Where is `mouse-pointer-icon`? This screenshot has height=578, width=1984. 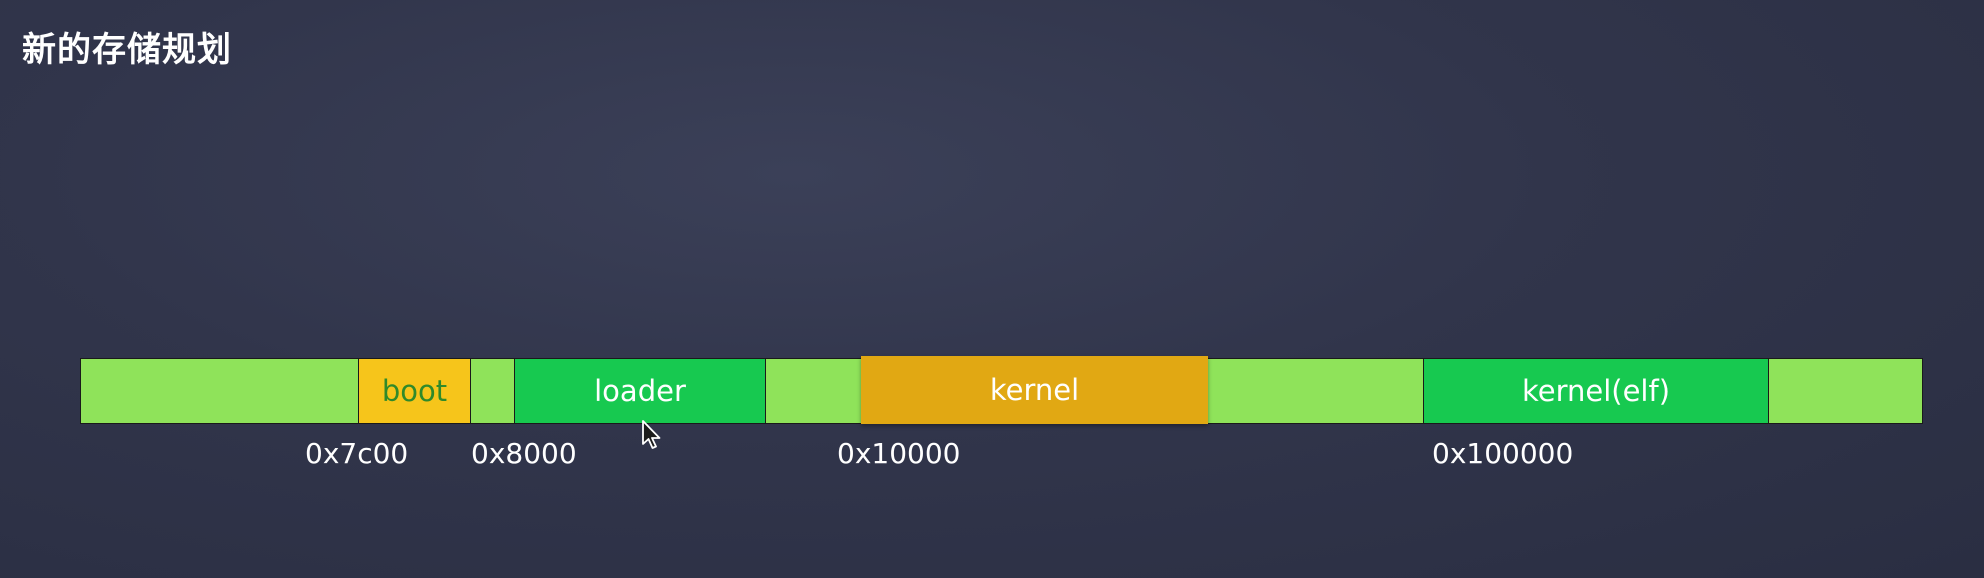
mouse-pointer-icon is located at coordinates (651, 434).